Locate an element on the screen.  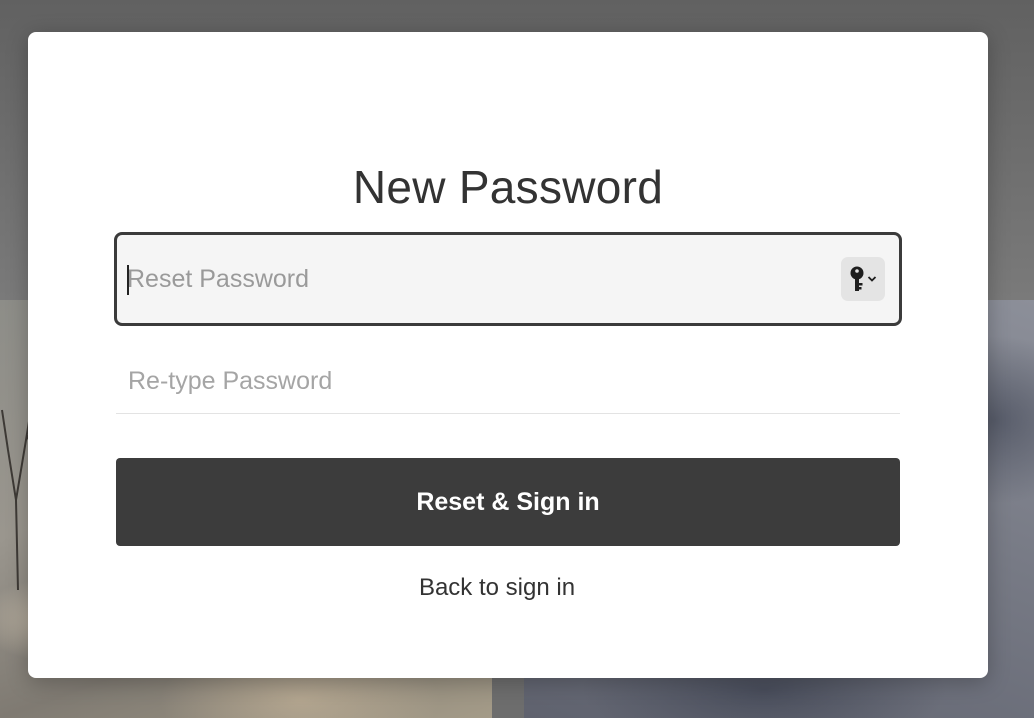
password-manager-button is located at coordinates (863, 279).